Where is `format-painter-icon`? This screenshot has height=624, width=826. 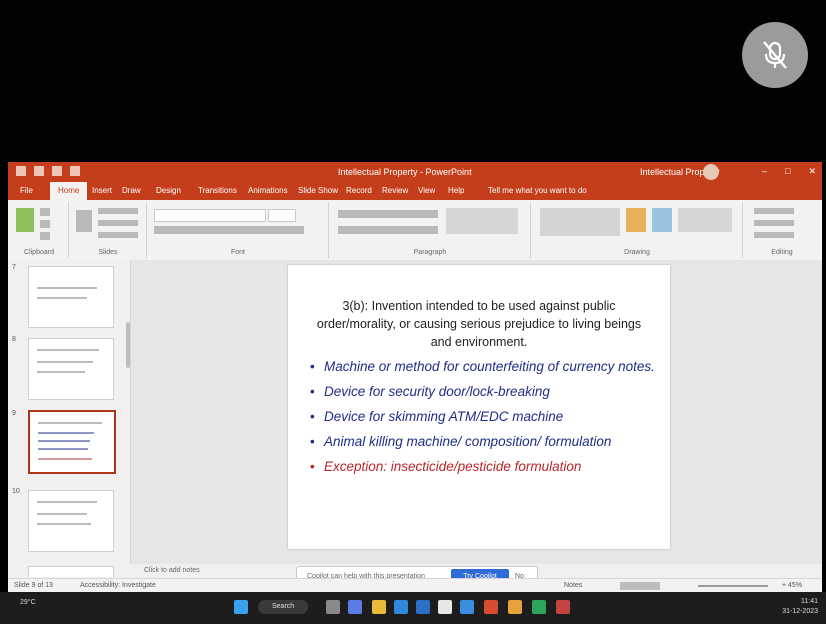 format-painter-icon is located at coordinates (45, 236).